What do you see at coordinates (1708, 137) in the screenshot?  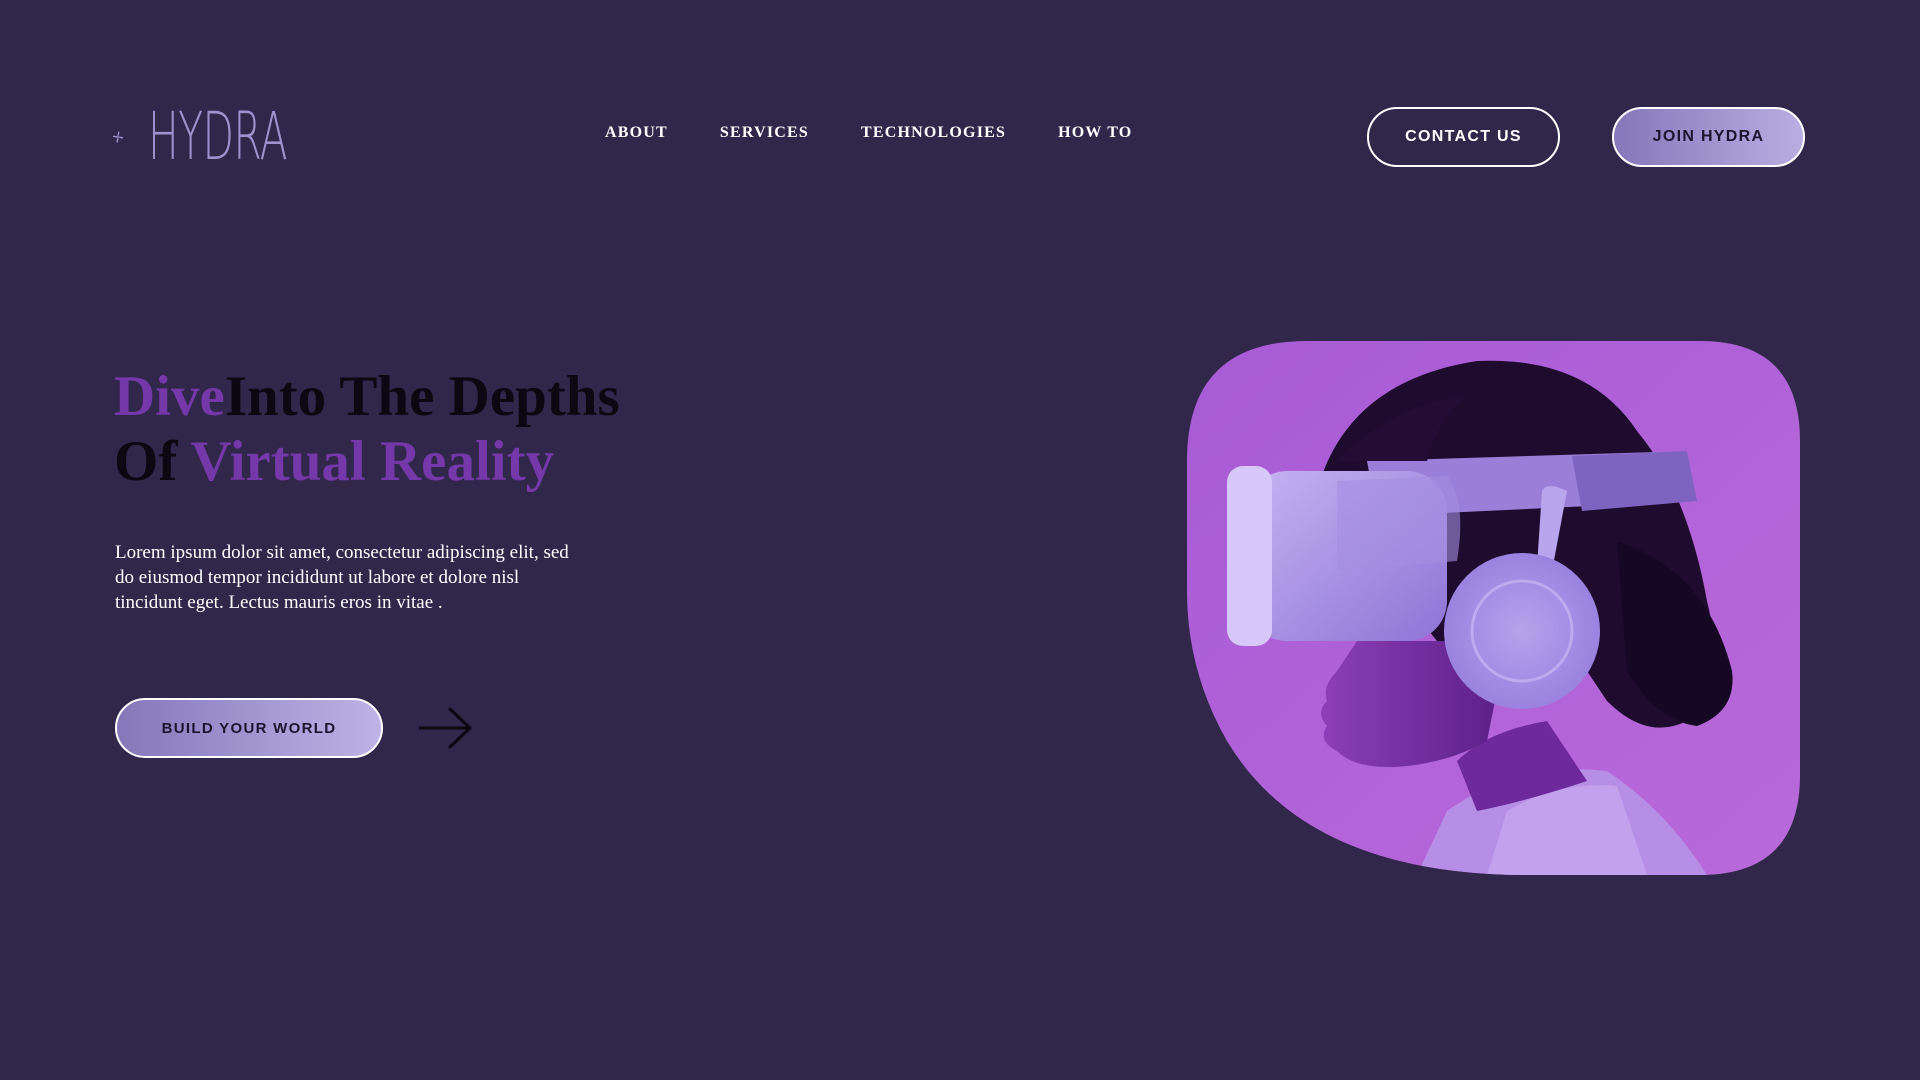 I see `join-hydra-button: JOIN HYDRA` at bounding box center [1708, 137].